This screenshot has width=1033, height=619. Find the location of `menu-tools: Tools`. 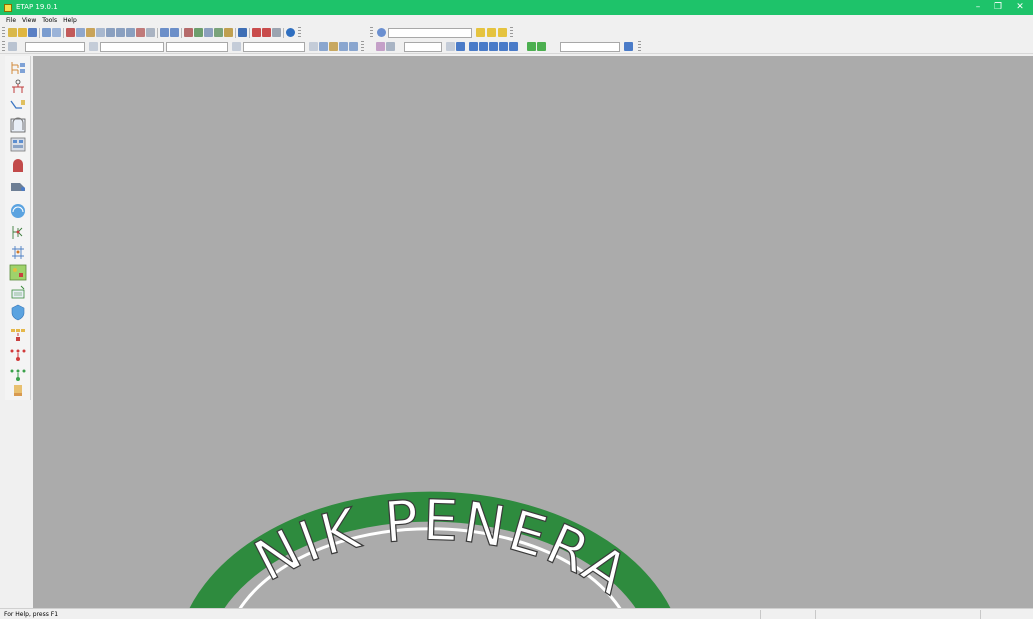

menu-tools: Tools is located at coordinates (49, 20).